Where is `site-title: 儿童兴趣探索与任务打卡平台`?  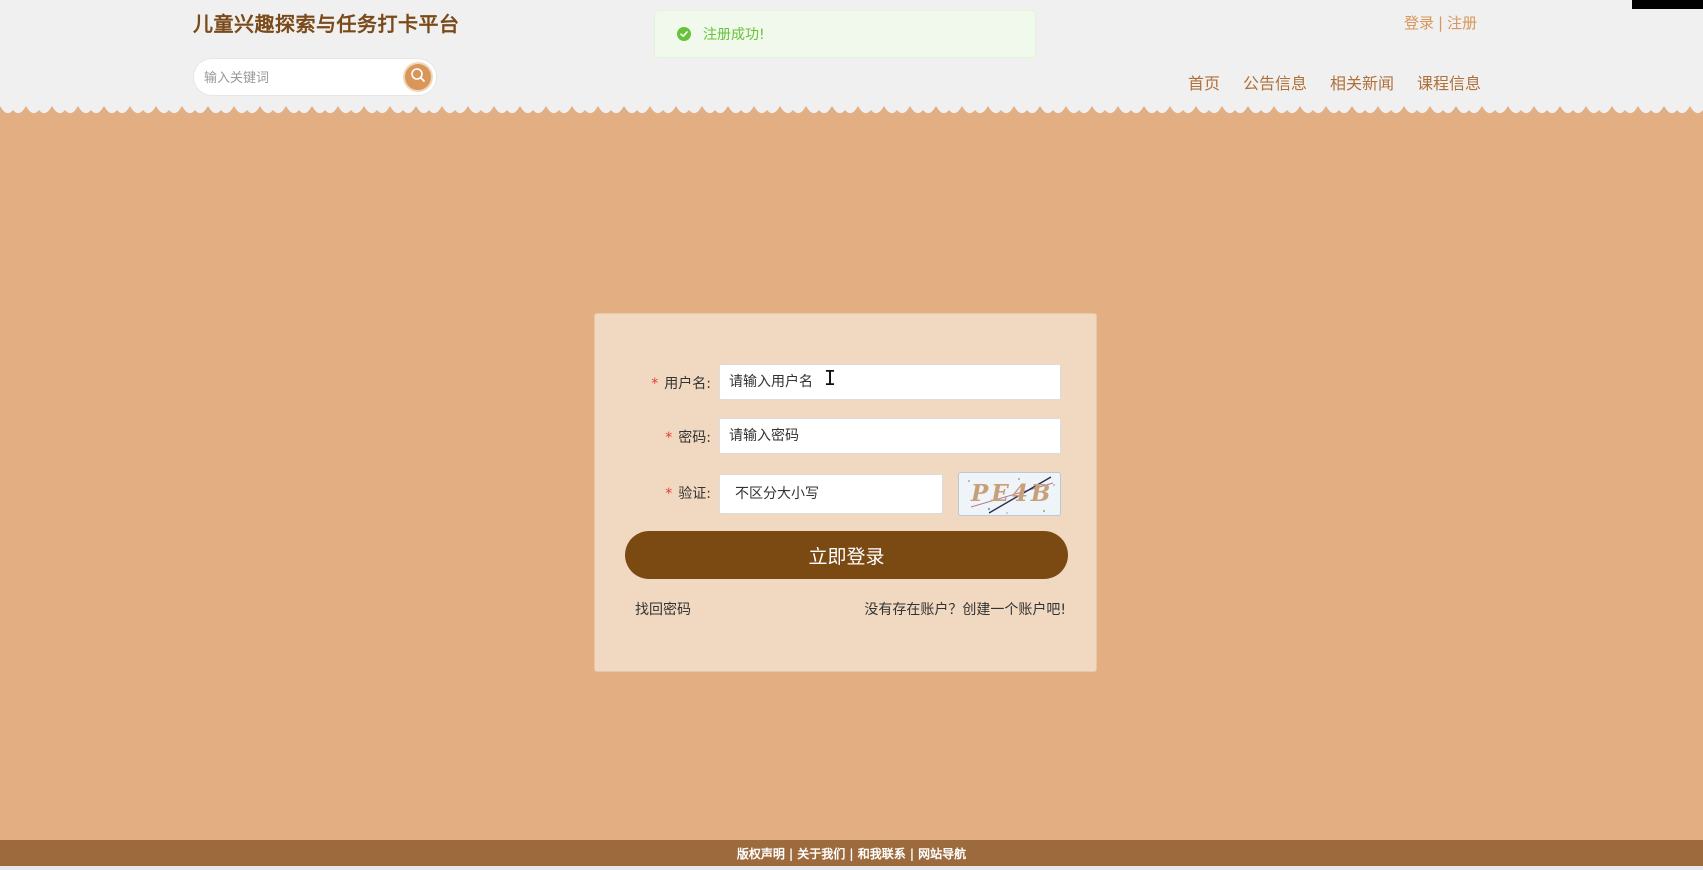
site-title: 儿童兴趣探索与任务打卡平台 is located at coordinates (326, 24).